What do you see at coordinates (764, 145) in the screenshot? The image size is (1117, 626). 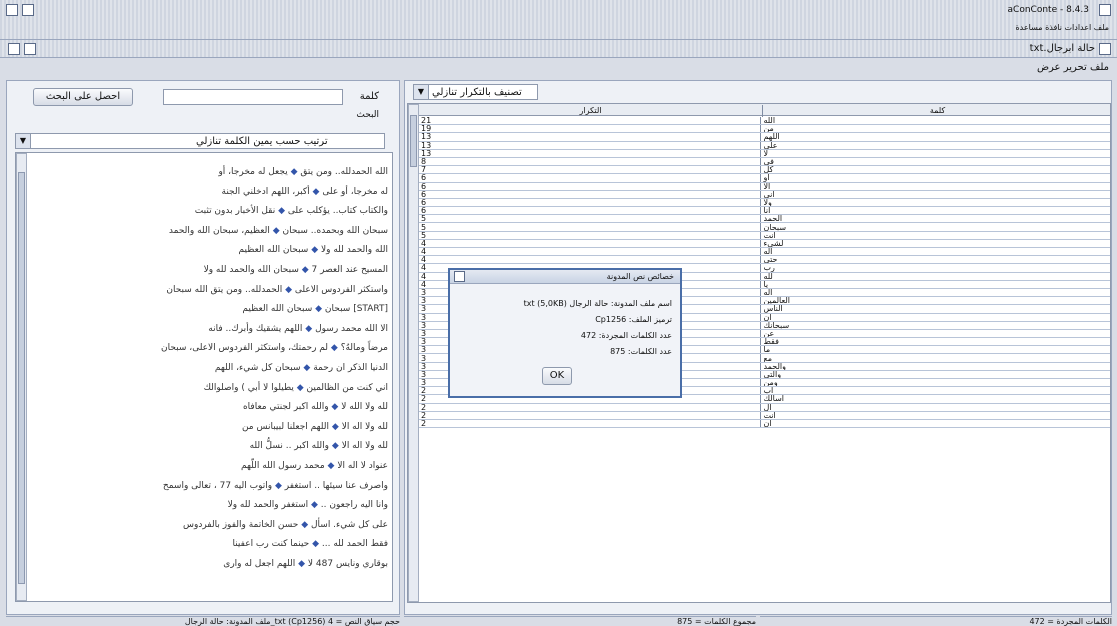 I see `table-row: 13 على` at bounding box center [764, 145].